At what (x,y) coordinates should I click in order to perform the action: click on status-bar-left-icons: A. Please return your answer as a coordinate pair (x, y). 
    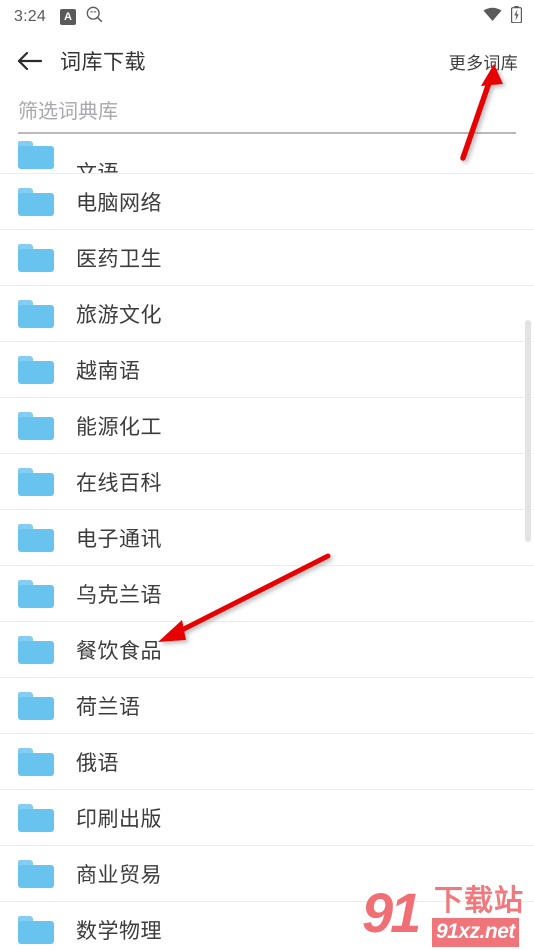
    Looking at the image, I should click on (81, 17).